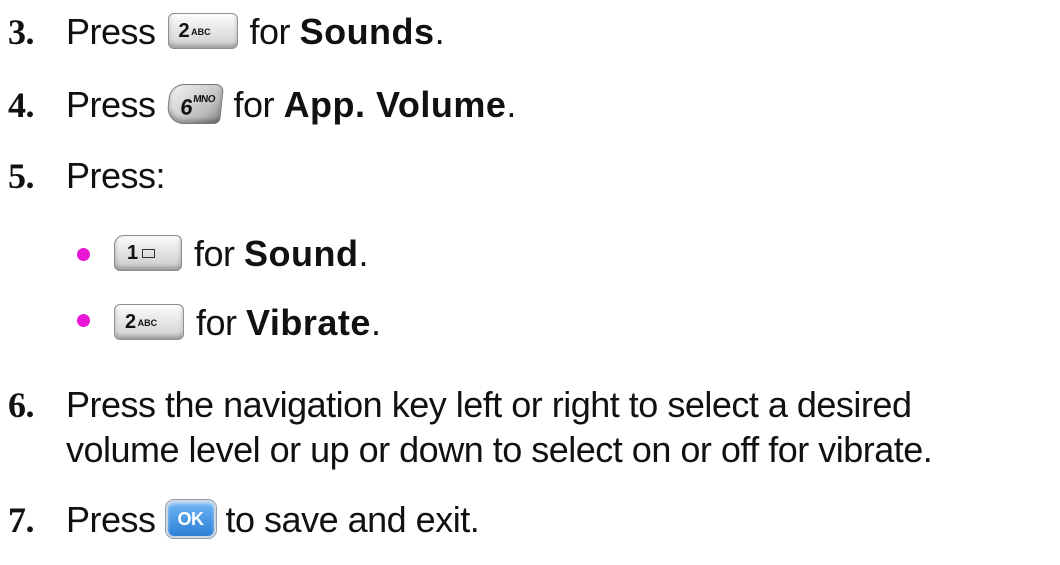 Image resolution: width=1060 pixels, height=565 pixels. What do you see at coordinates (148, 253) in the screenshot?
I see `key-1-voicemail-icon: 1` at bounding box center [148, 253].